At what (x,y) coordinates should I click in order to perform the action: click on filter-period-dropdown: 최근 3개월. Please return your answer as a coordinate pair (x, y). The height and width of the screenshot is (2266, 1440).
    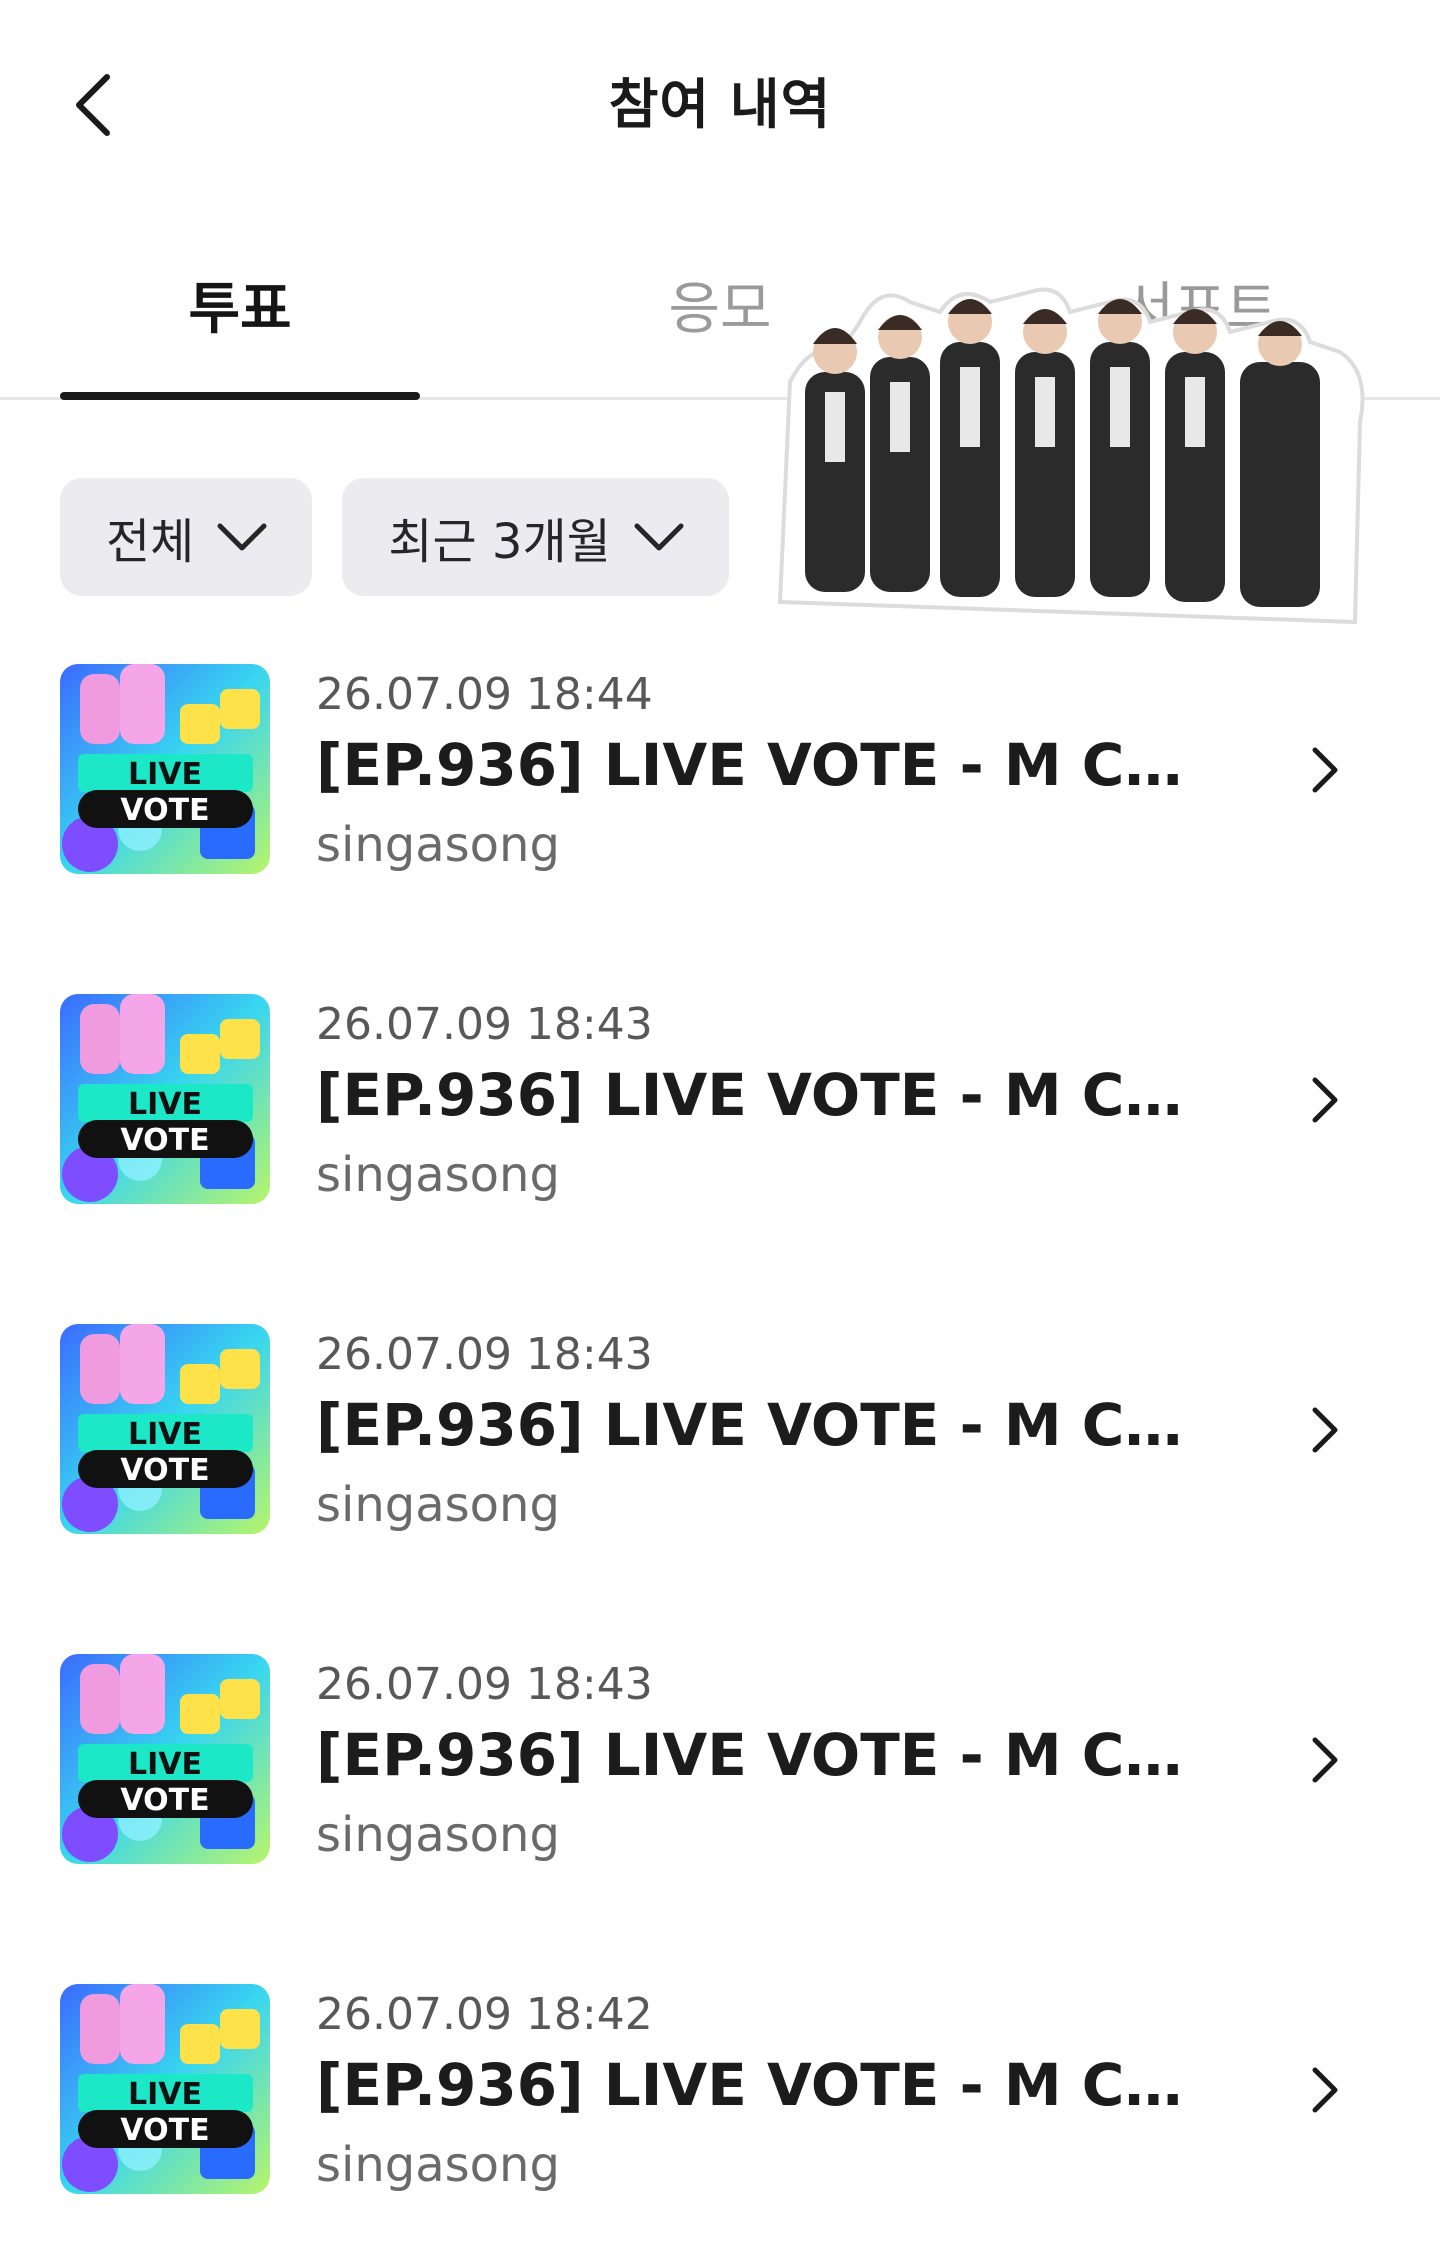
    Looking at the image, I should click on (535, 537).